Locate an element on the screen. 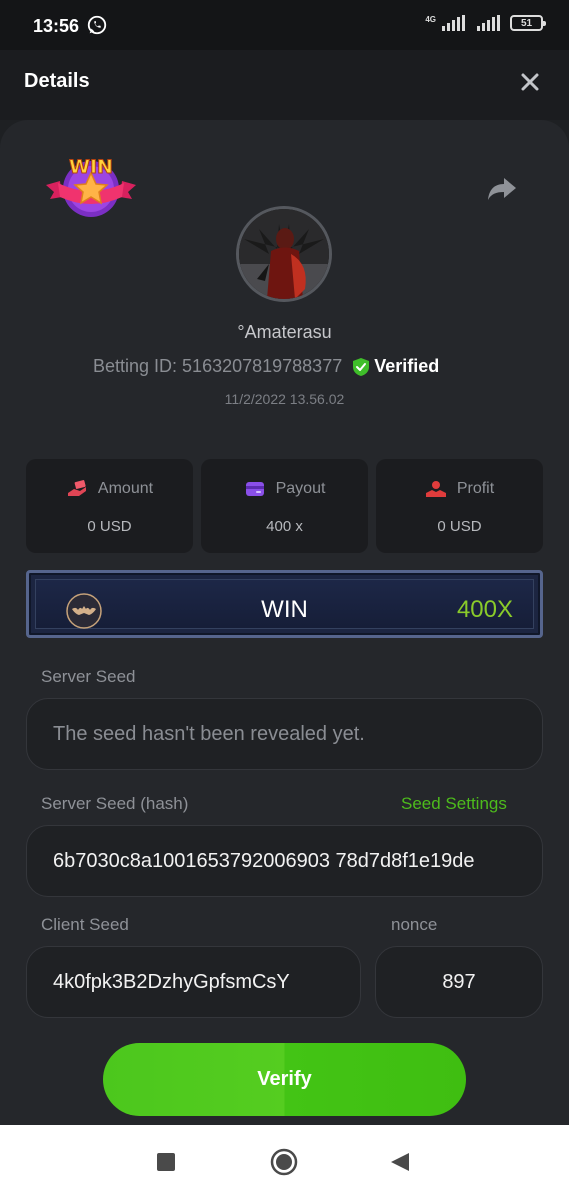 Image resolution: width=569 pixels, height=1200 pixels. avatar is located at coordinates (284, 254).